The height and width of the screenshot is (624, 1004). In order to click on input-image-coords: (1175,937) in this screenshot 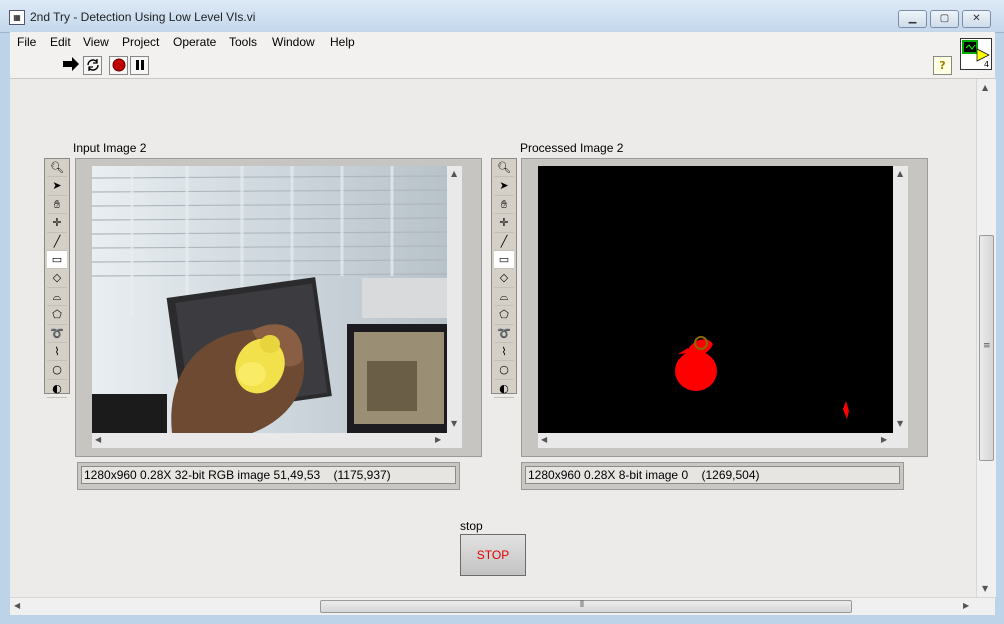, I will do `click(362, 475)`.